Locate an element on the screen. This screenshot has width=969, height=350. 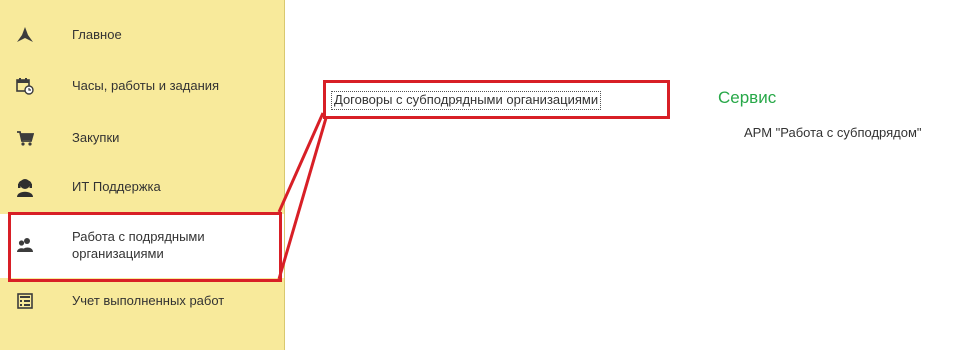
sidebar-item-label: Часы, работы и задания is located at coordinates (146, 85).